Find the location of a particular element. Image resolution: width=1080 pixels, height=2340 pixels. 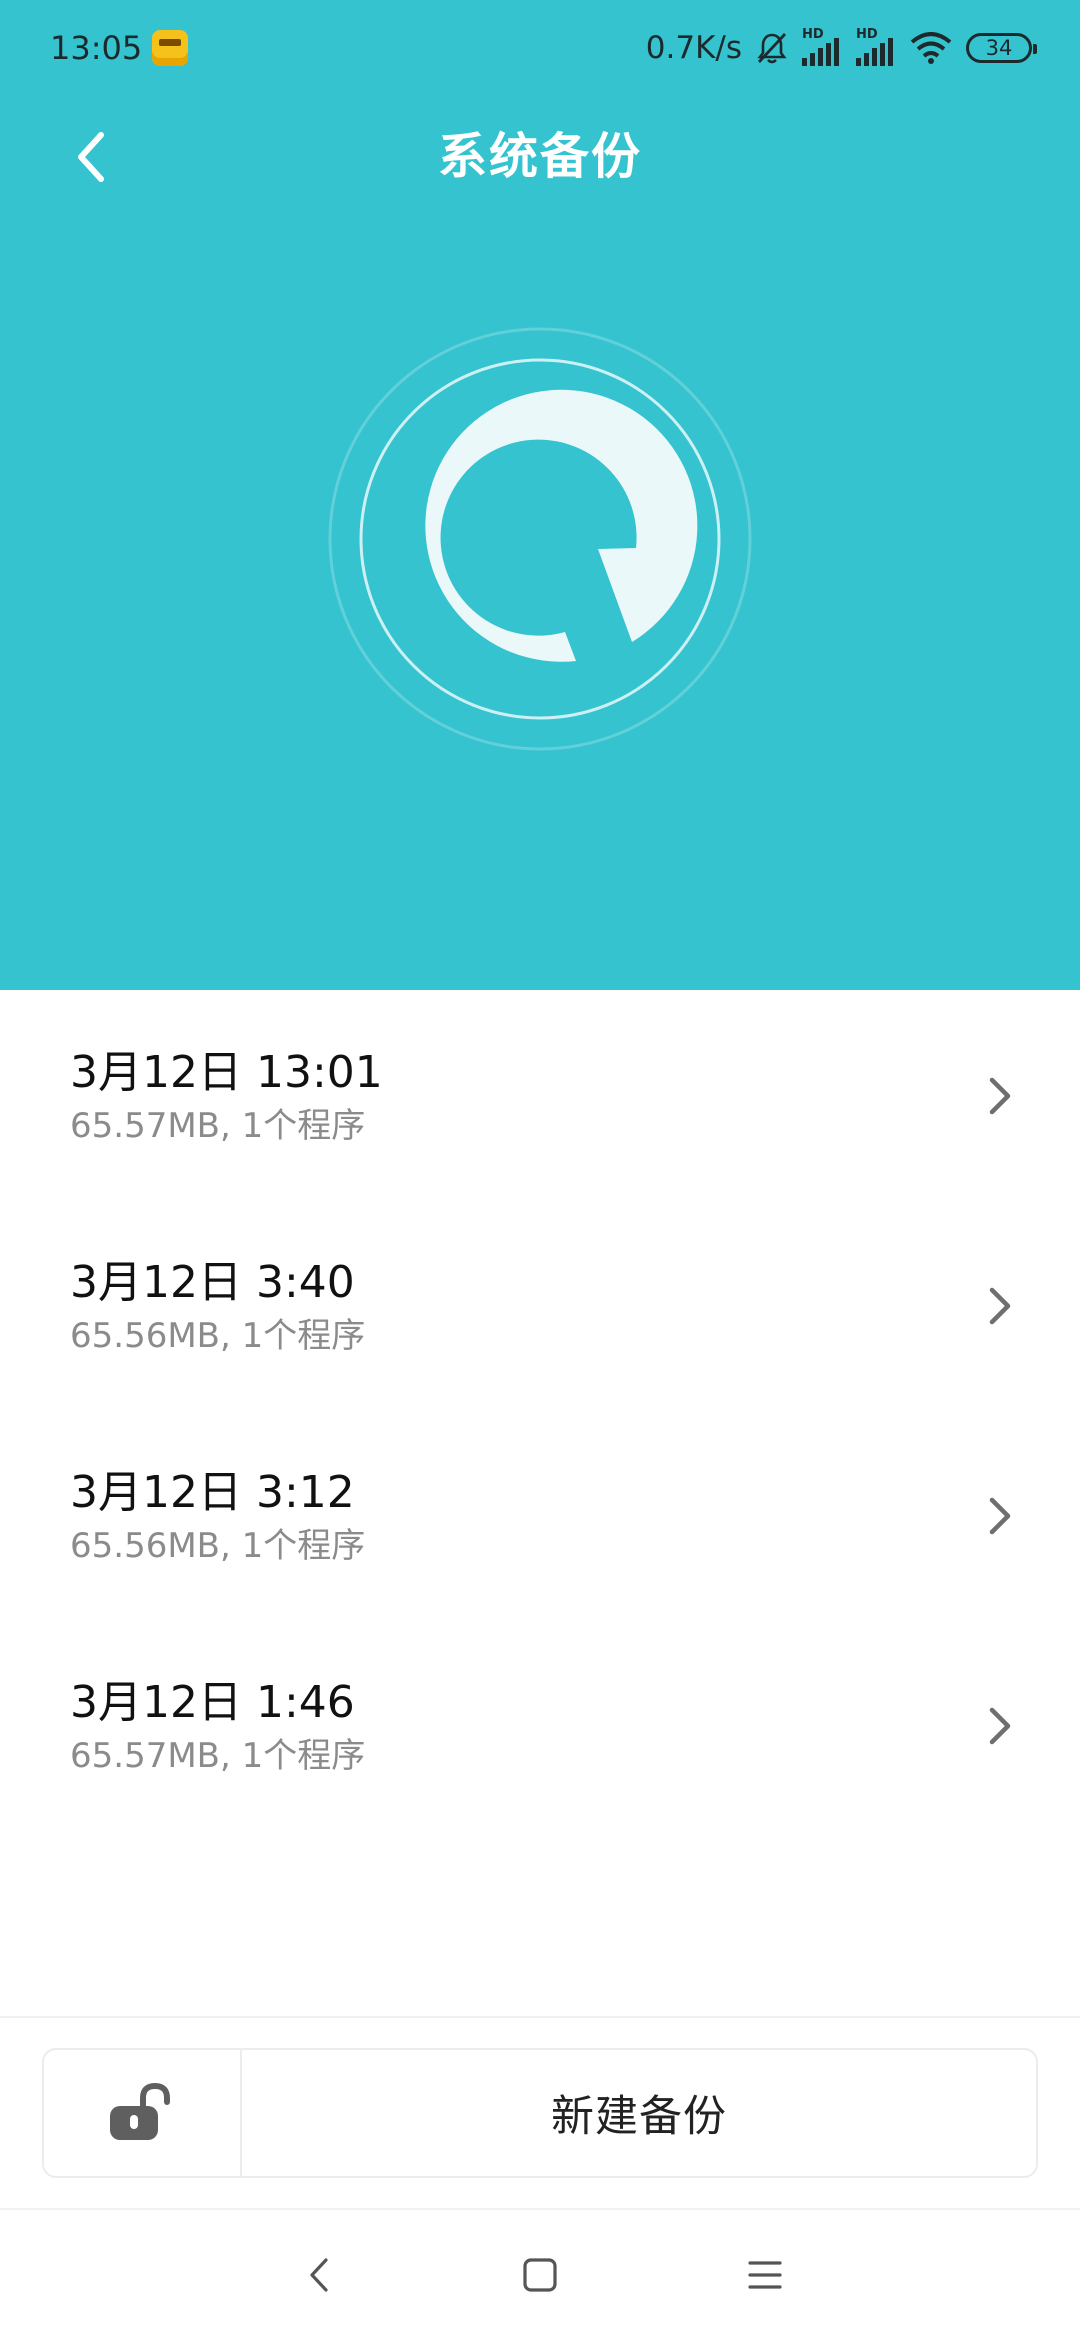

unlock-icon is located at coordinates (140, 2111).